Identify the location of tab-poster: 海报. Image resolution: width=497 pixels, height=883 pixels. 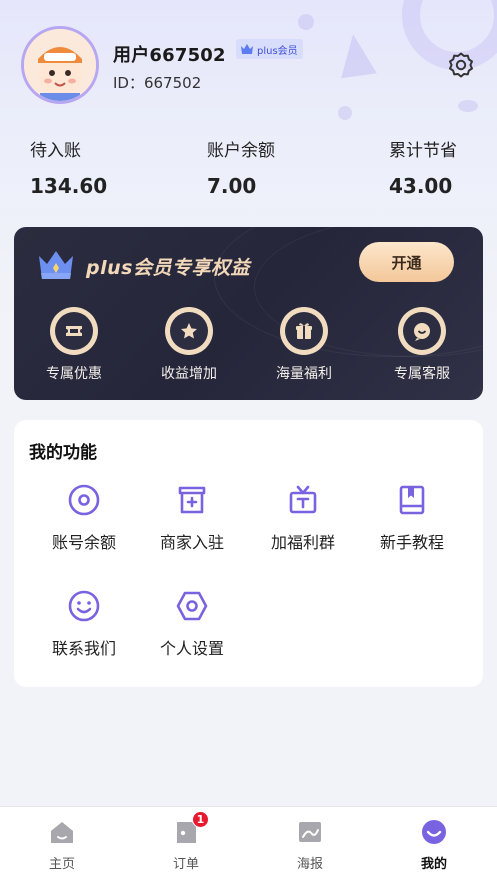
(310, 844).